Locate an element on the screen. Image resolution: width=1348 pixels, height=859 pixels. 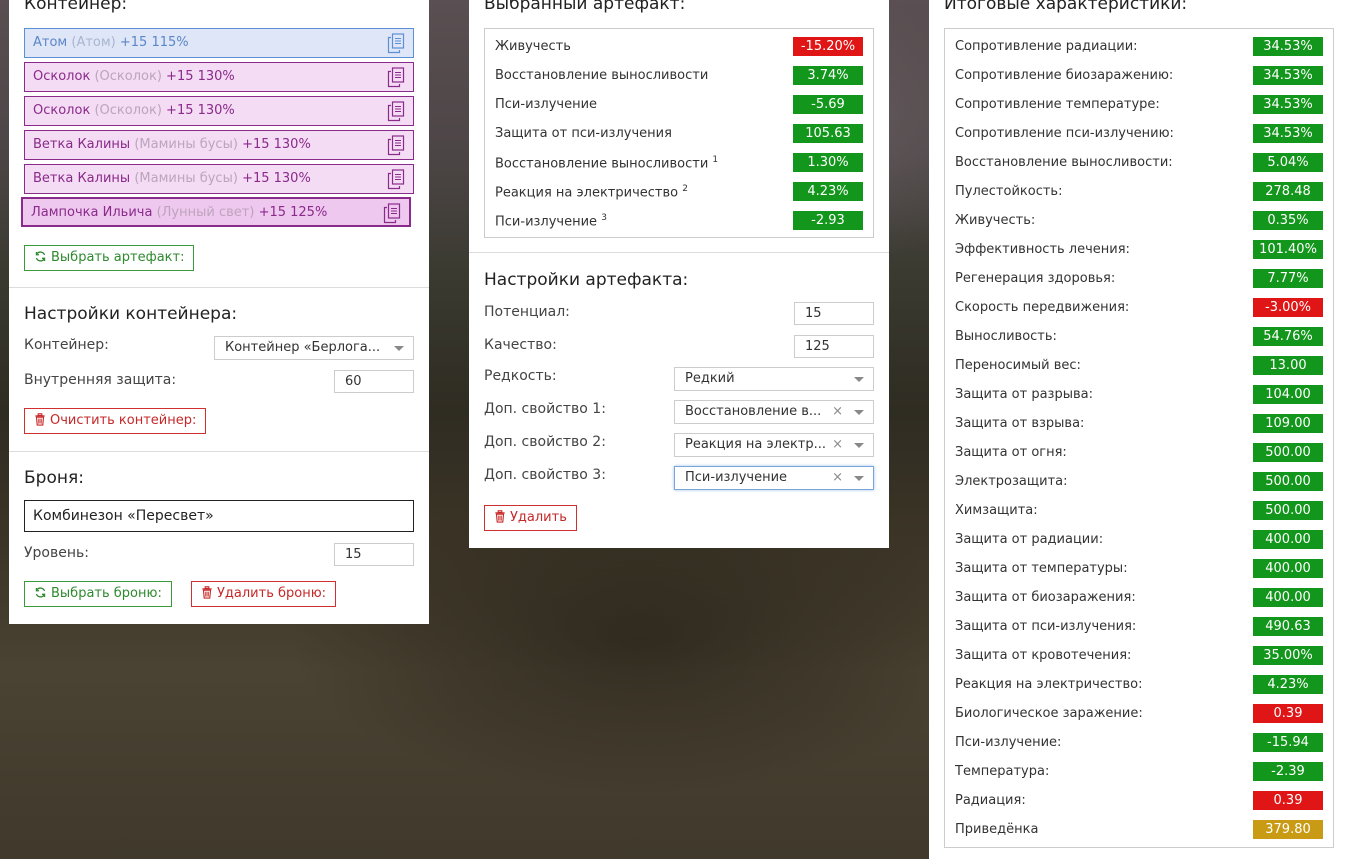
clear-container-button: Очистить контейнер: is located at coordinates (115, 421).